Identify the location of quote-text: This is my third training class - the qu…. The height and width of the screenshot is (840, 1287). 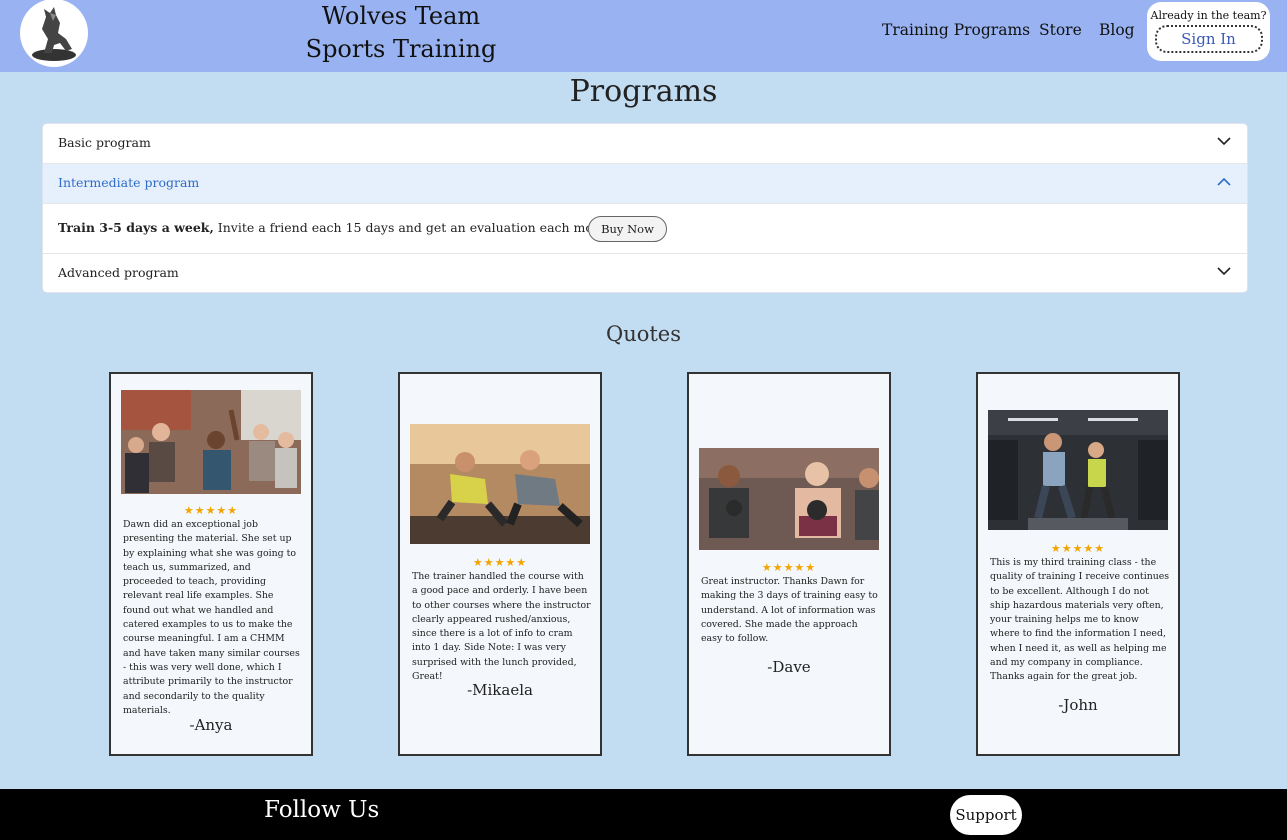
(1080, 620).